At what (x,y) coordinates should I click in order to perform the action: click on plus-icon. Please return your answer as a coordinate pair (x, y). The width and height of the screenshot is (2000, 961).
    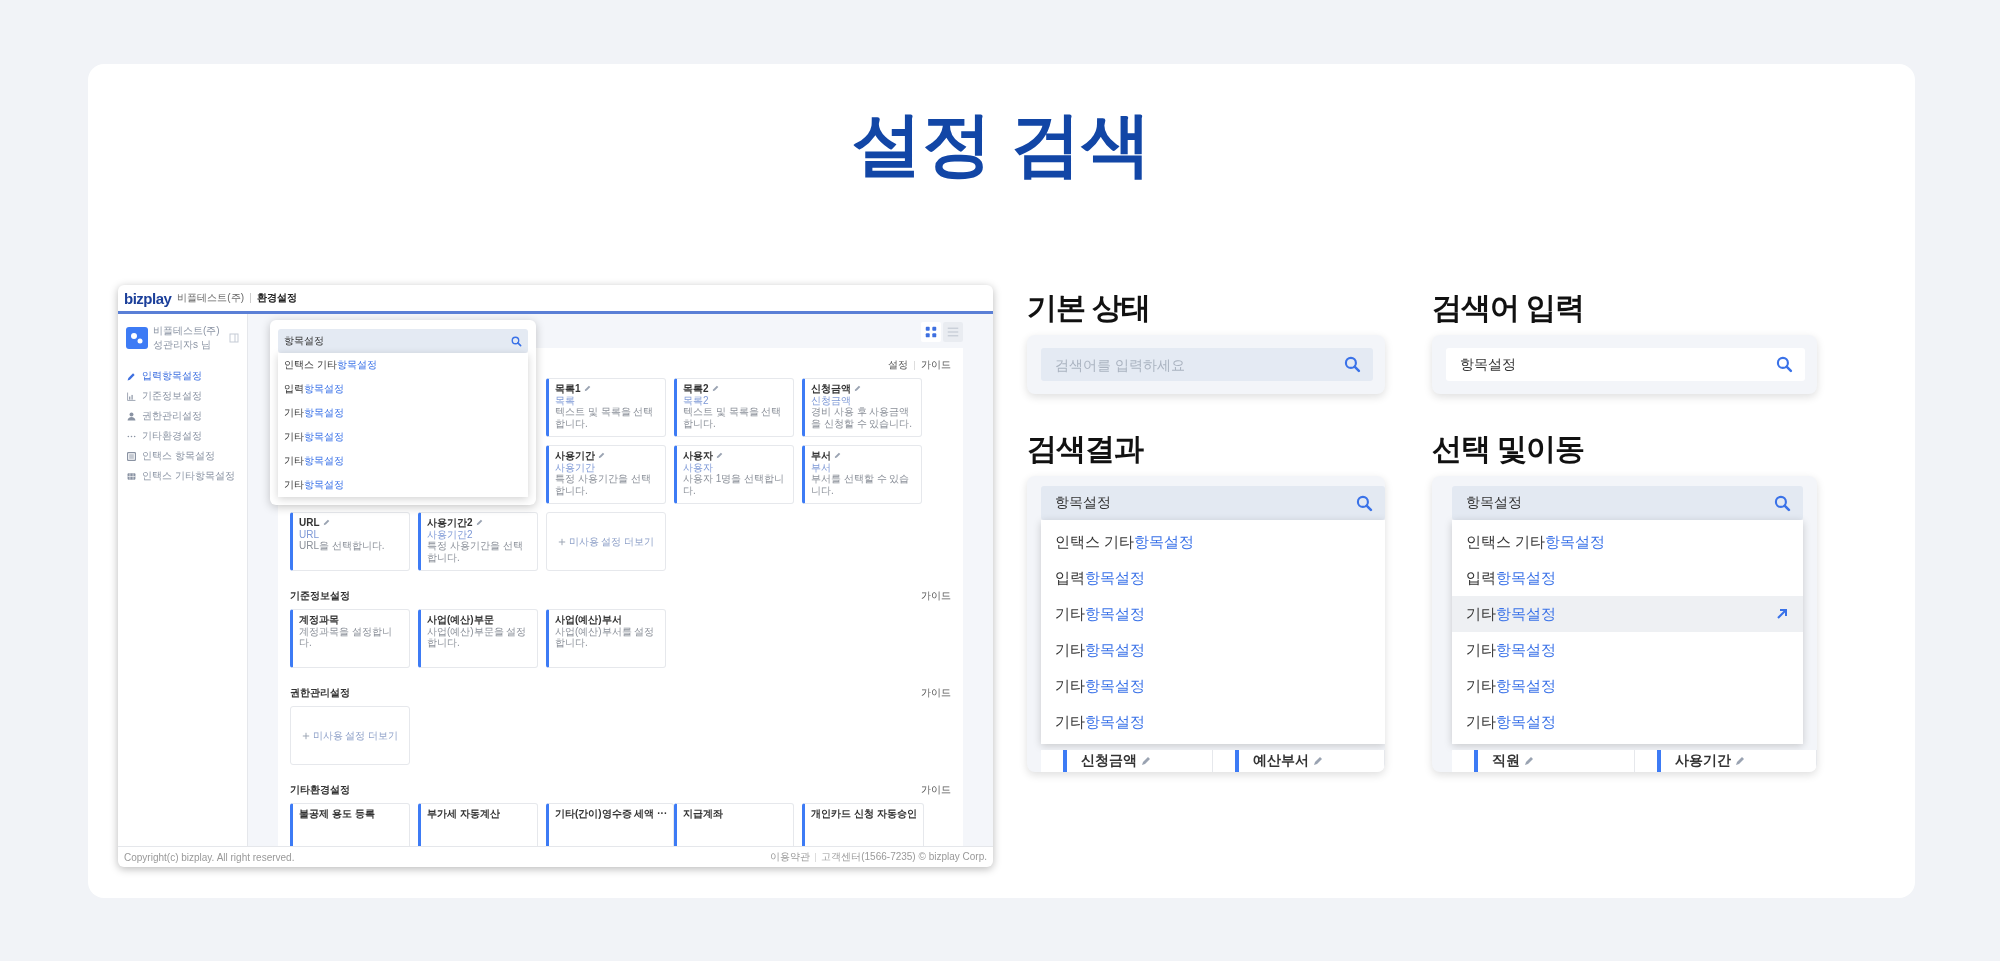
    Looking at the image, I should click on (561, 541).